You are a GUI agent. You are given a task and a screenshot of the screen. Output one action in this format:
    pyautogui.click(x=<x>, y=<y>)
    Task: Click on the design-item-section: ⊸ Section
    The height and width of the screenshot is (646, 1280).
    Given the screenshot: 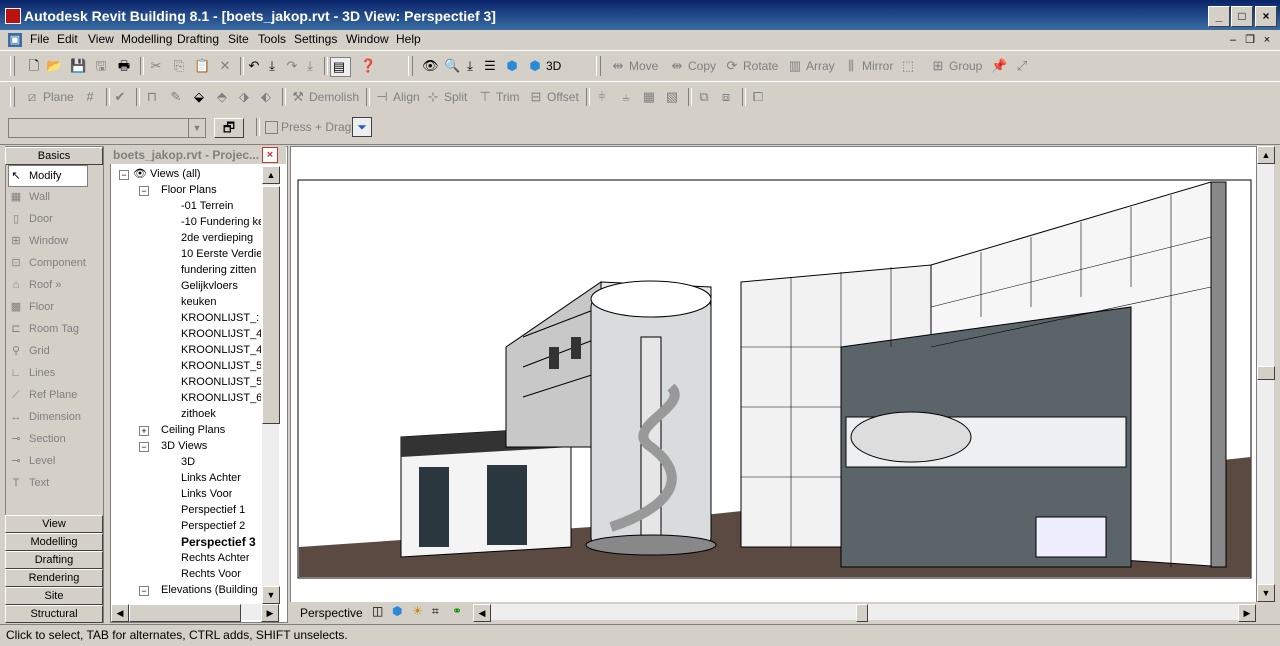 What is the action you would take?
    pyautogui.click(x=37, y=439)
    